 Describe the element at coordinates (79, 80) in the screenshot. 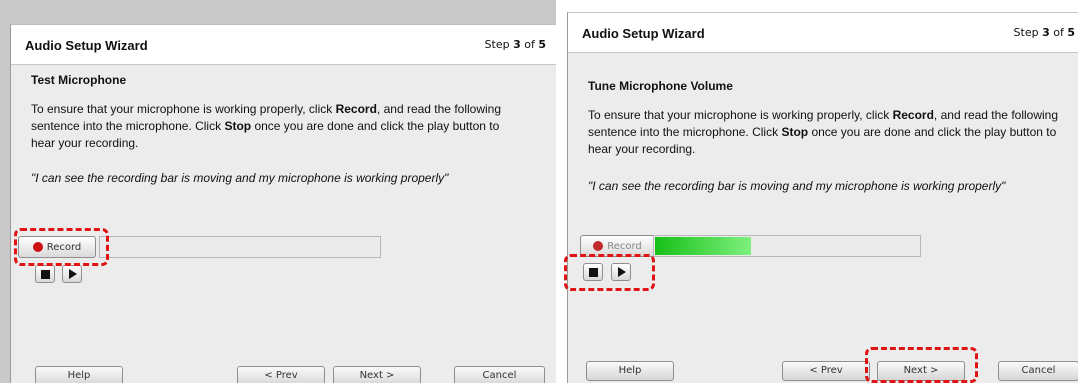

I see `section-title: Test Microphone` at that location.